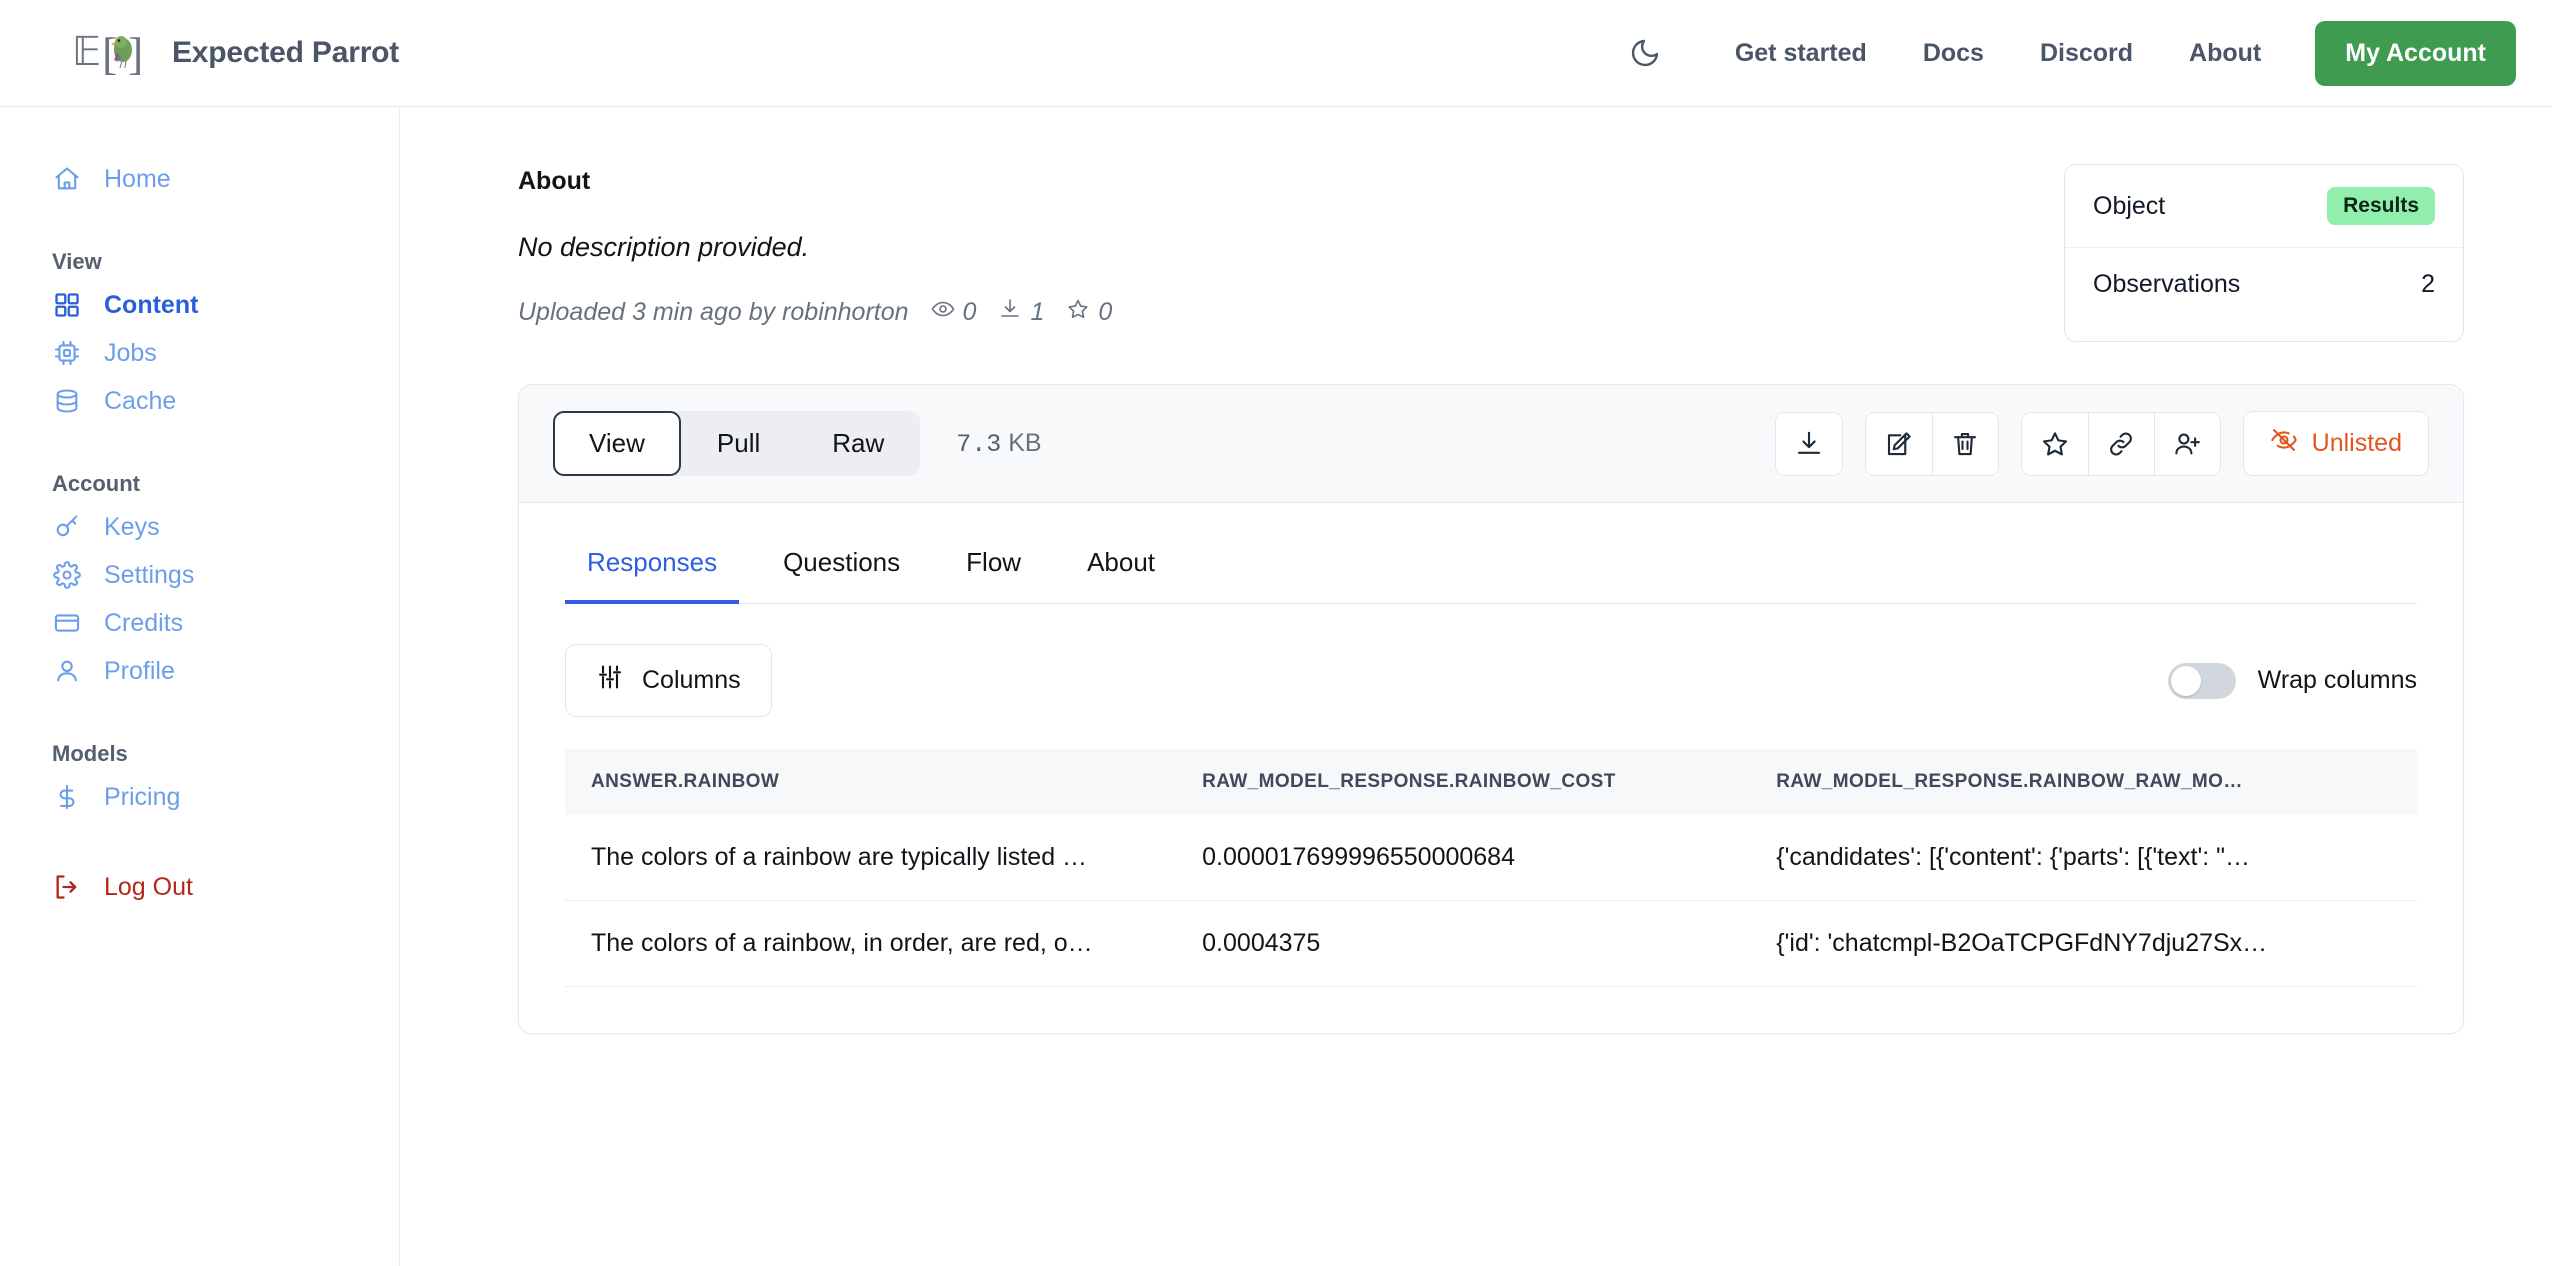 This screenshot has height=1266, width=2552. What do you see at coordinates (1491, 444) in the screenshot?
I see `viewer-toolbar: View Pull Raw 7.3 KB Unlisted` at bounding box center [1491, 444].